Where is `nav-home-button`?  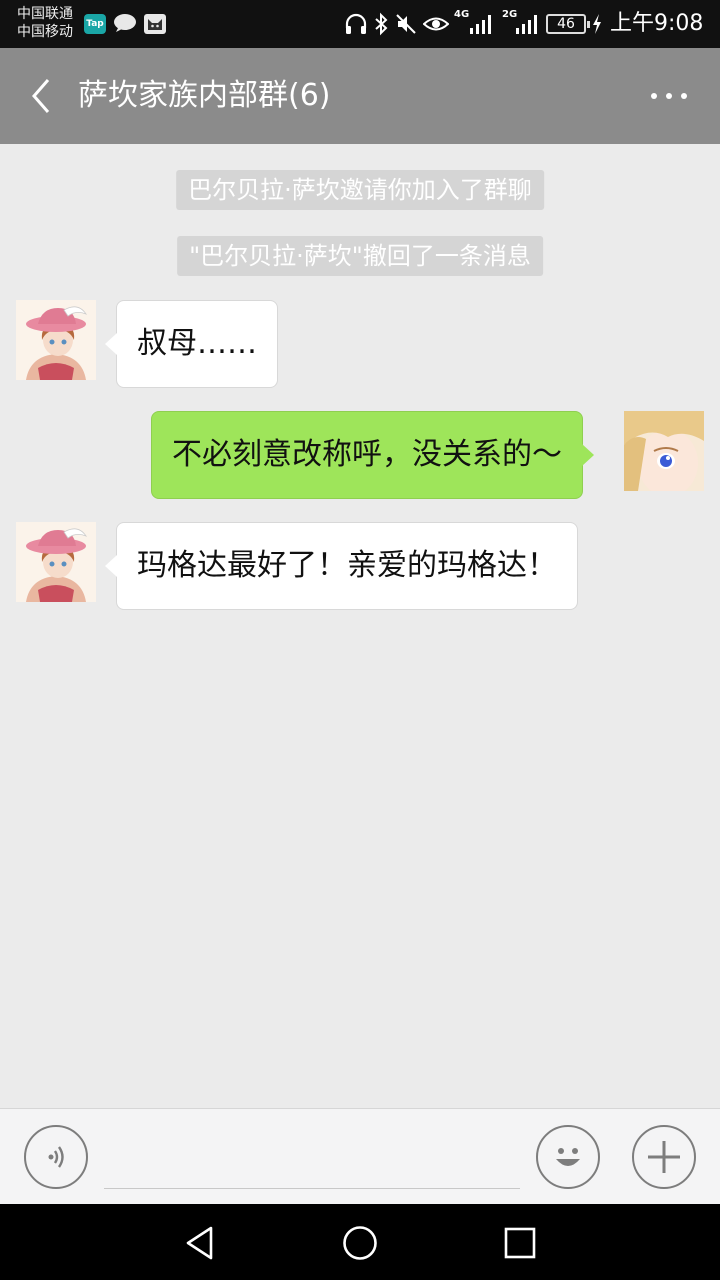 nav-home-button is located at coordinates (360, 1243).